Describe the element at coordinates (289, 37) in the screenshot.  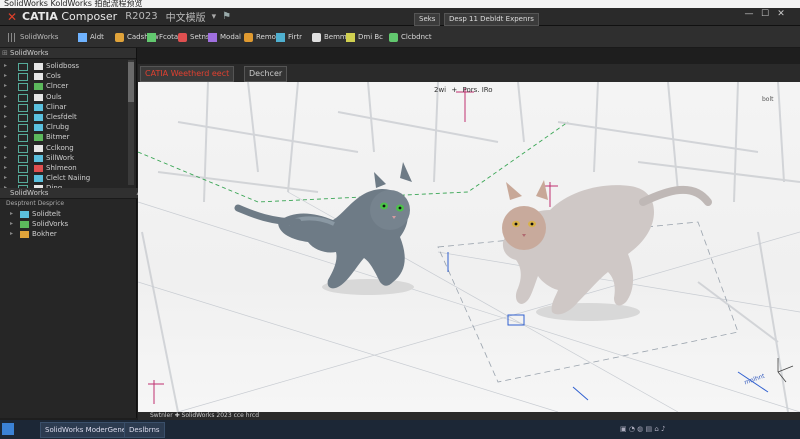
I see `ribbon-button-7: Firtr` at that location.